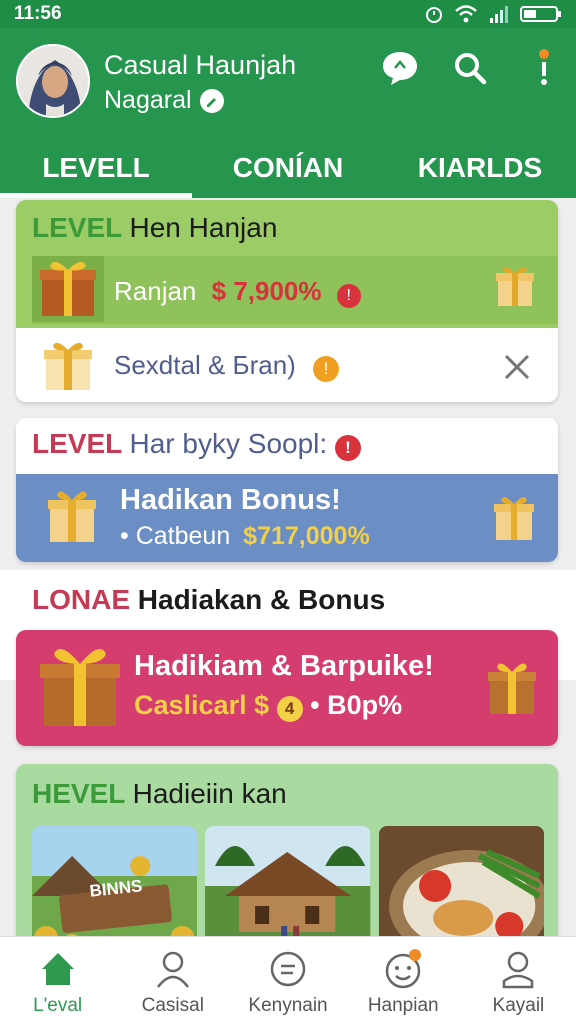 The height and width of the screenshot is (1024, 576). What do you see at coordinates (544, 68) in the screenshot?
I see `notification-icon` at bounding box center [544, 68].